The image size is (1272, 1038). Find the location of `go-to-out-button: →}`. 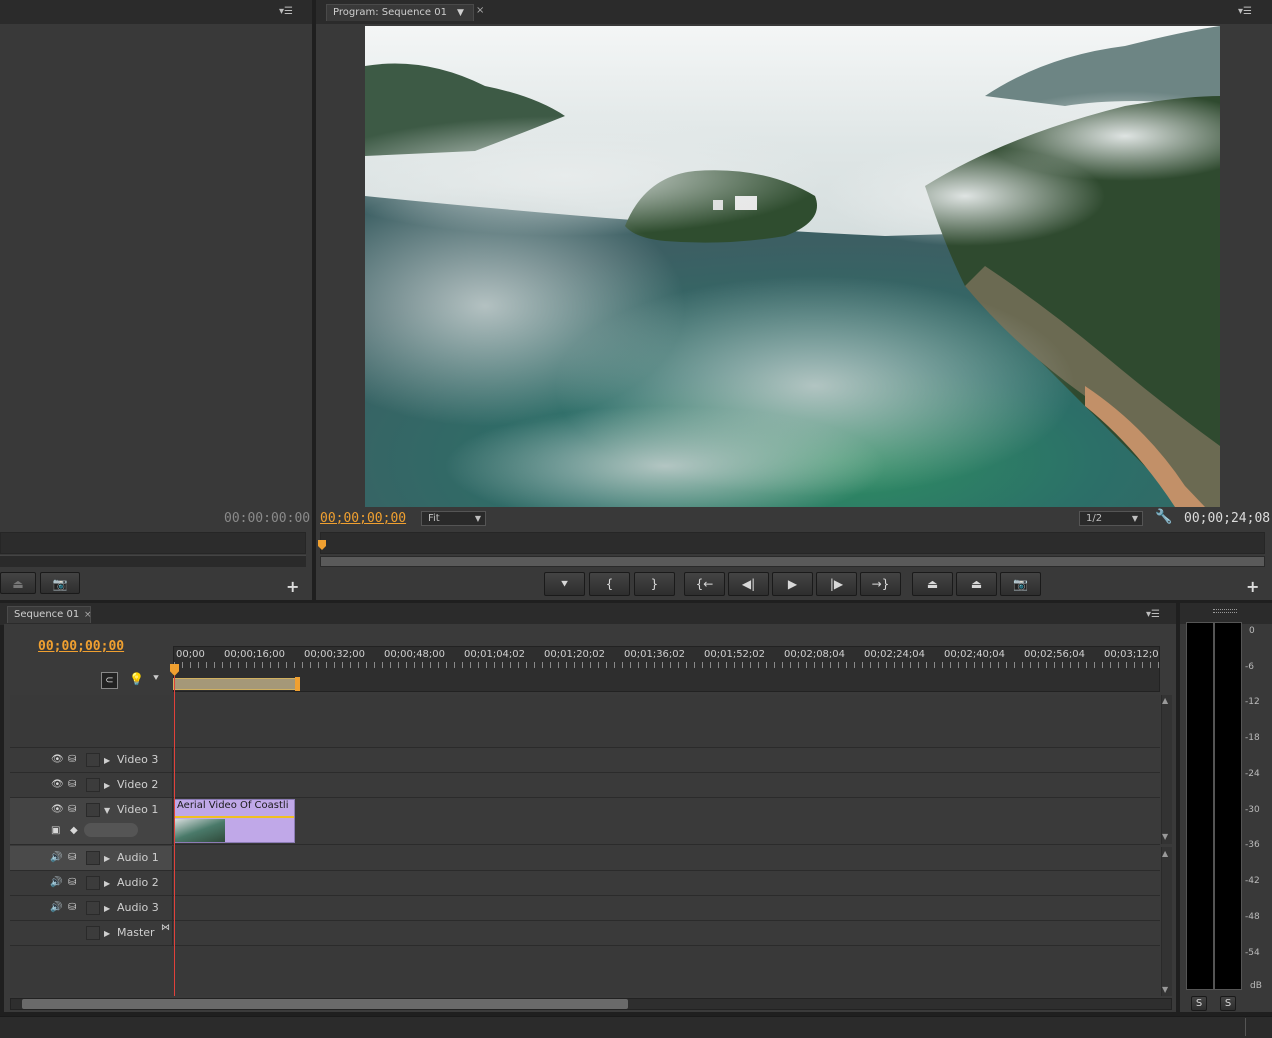

go-to-out-button: →} is located at coordinates (880, 584).